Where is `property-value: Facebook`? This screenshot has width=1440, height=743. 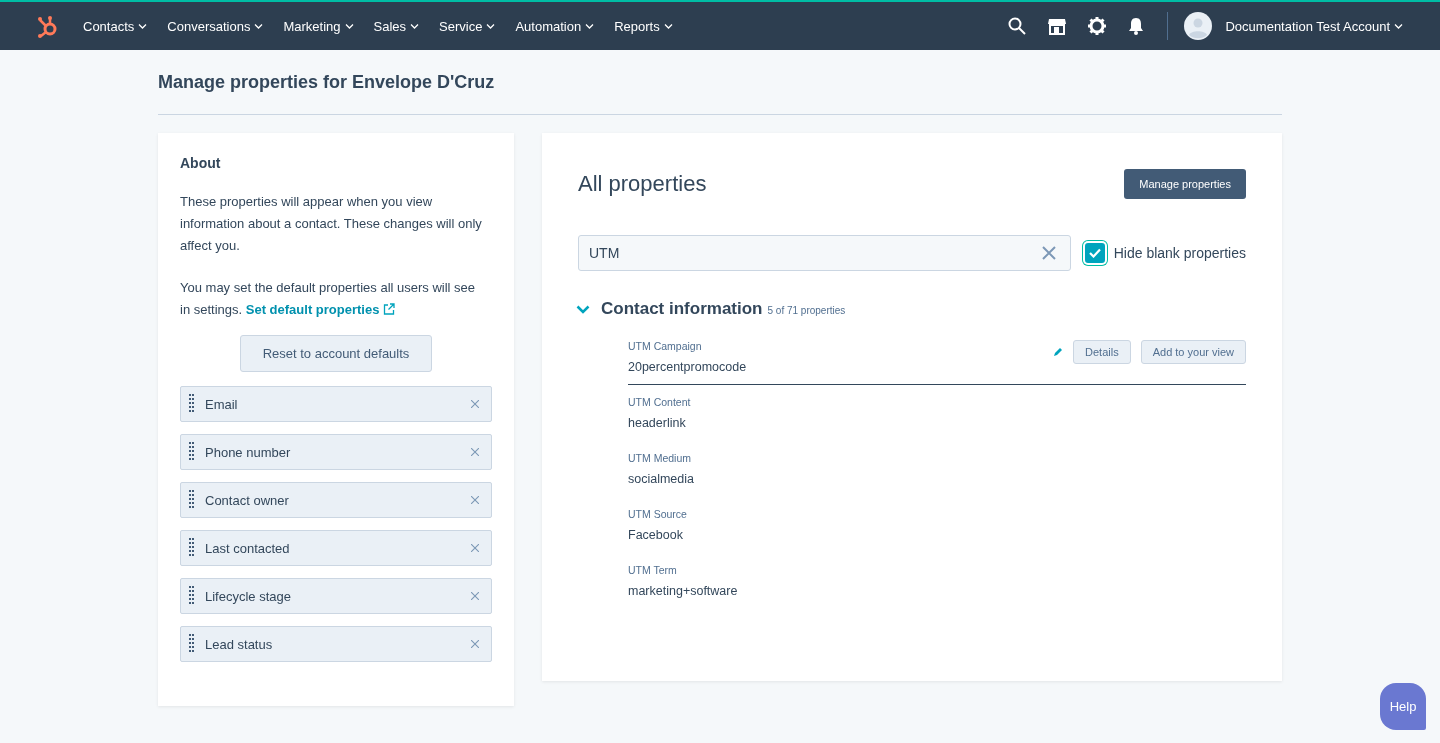
property-value: Facebook is located at coordinates (656, 535).